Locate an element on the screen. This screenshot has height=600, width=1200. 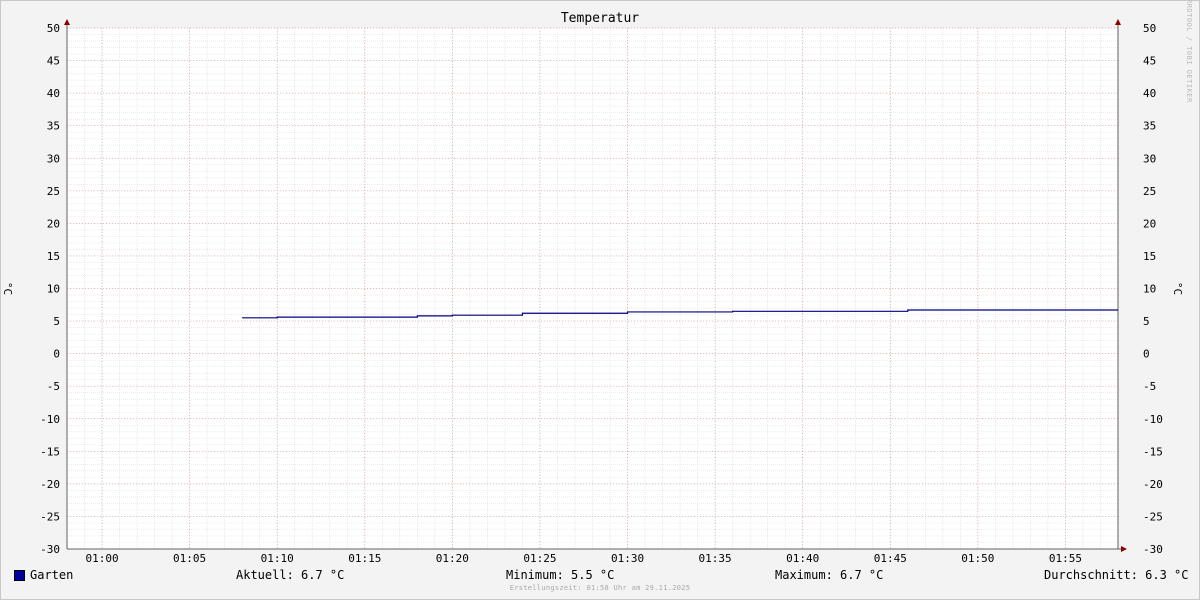
x-tick-label: 01:35 is located at coordinates (715, 558).